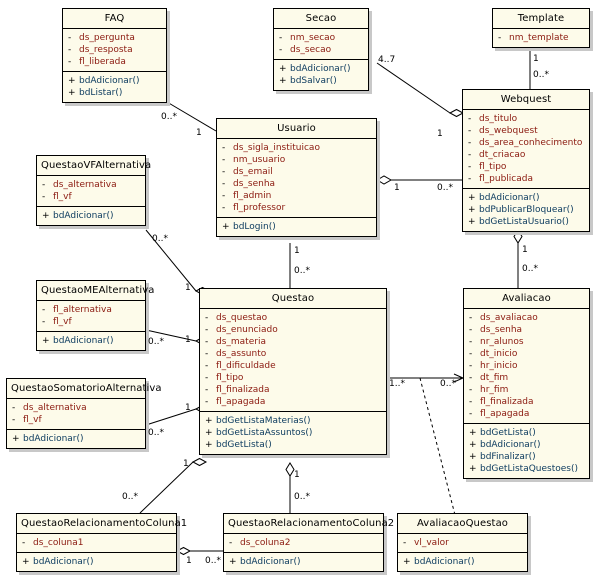 The height and width of the screenshot is (587, 612). I want to click on attribute: - ds_resposta, so click(114, 50).